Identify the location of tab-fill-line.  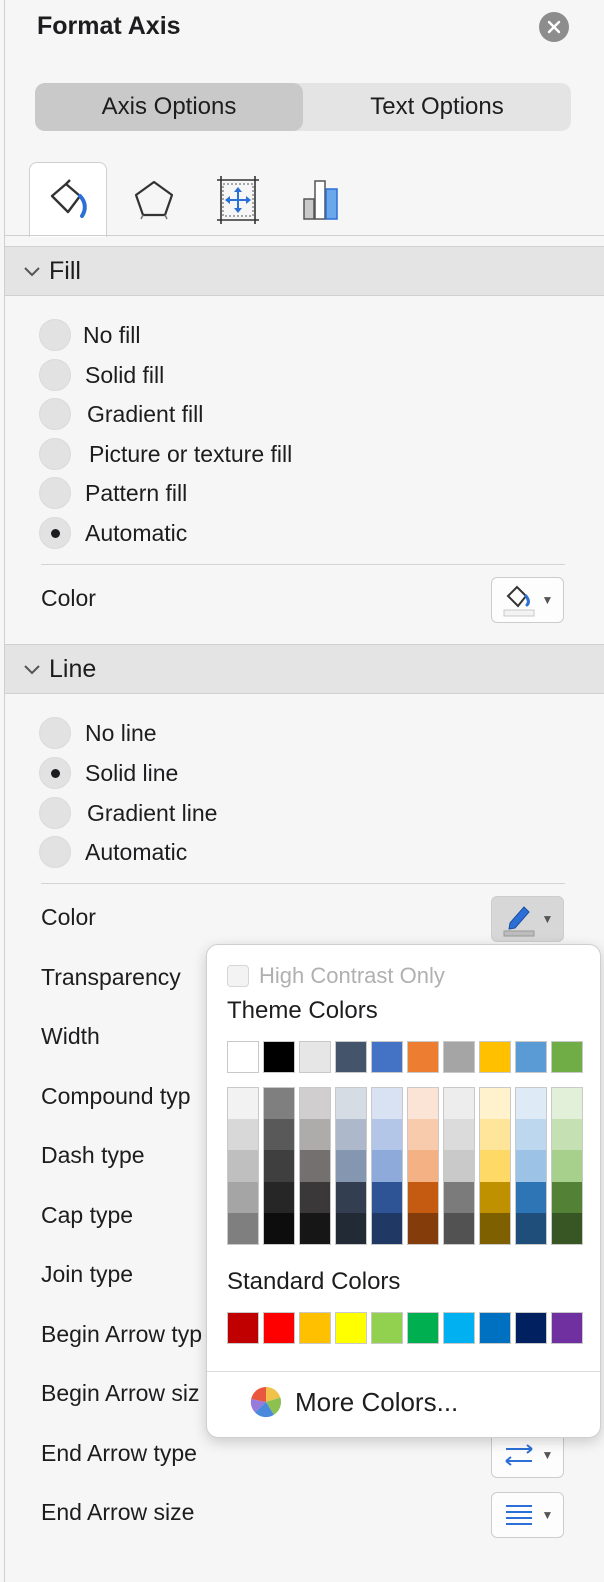
(68, 199).